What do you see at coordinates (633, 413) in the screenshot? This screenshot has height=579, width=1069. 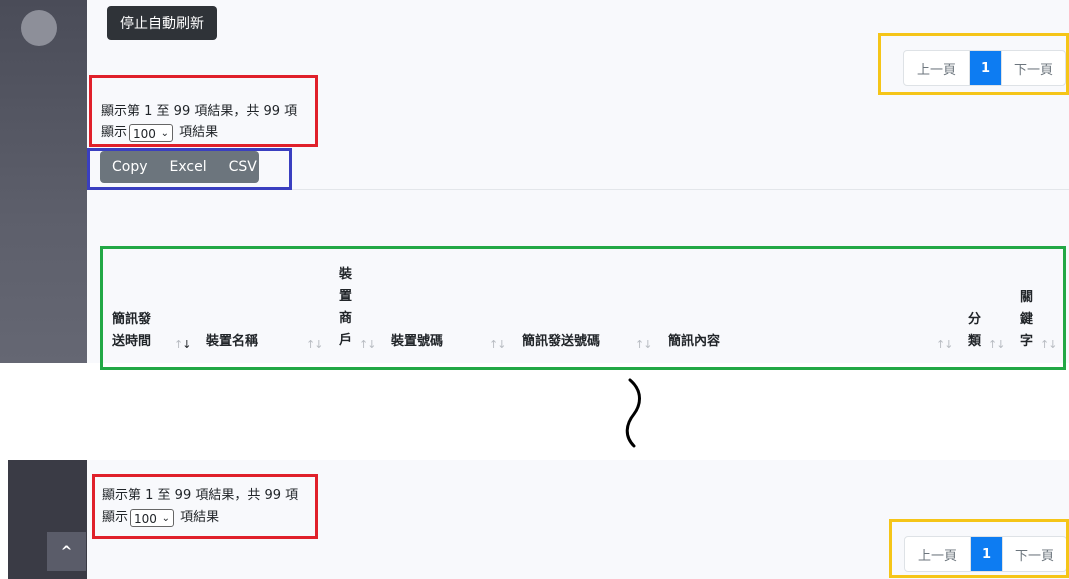 I see `break-squiggle-icon` at bounding box center [633, 413].